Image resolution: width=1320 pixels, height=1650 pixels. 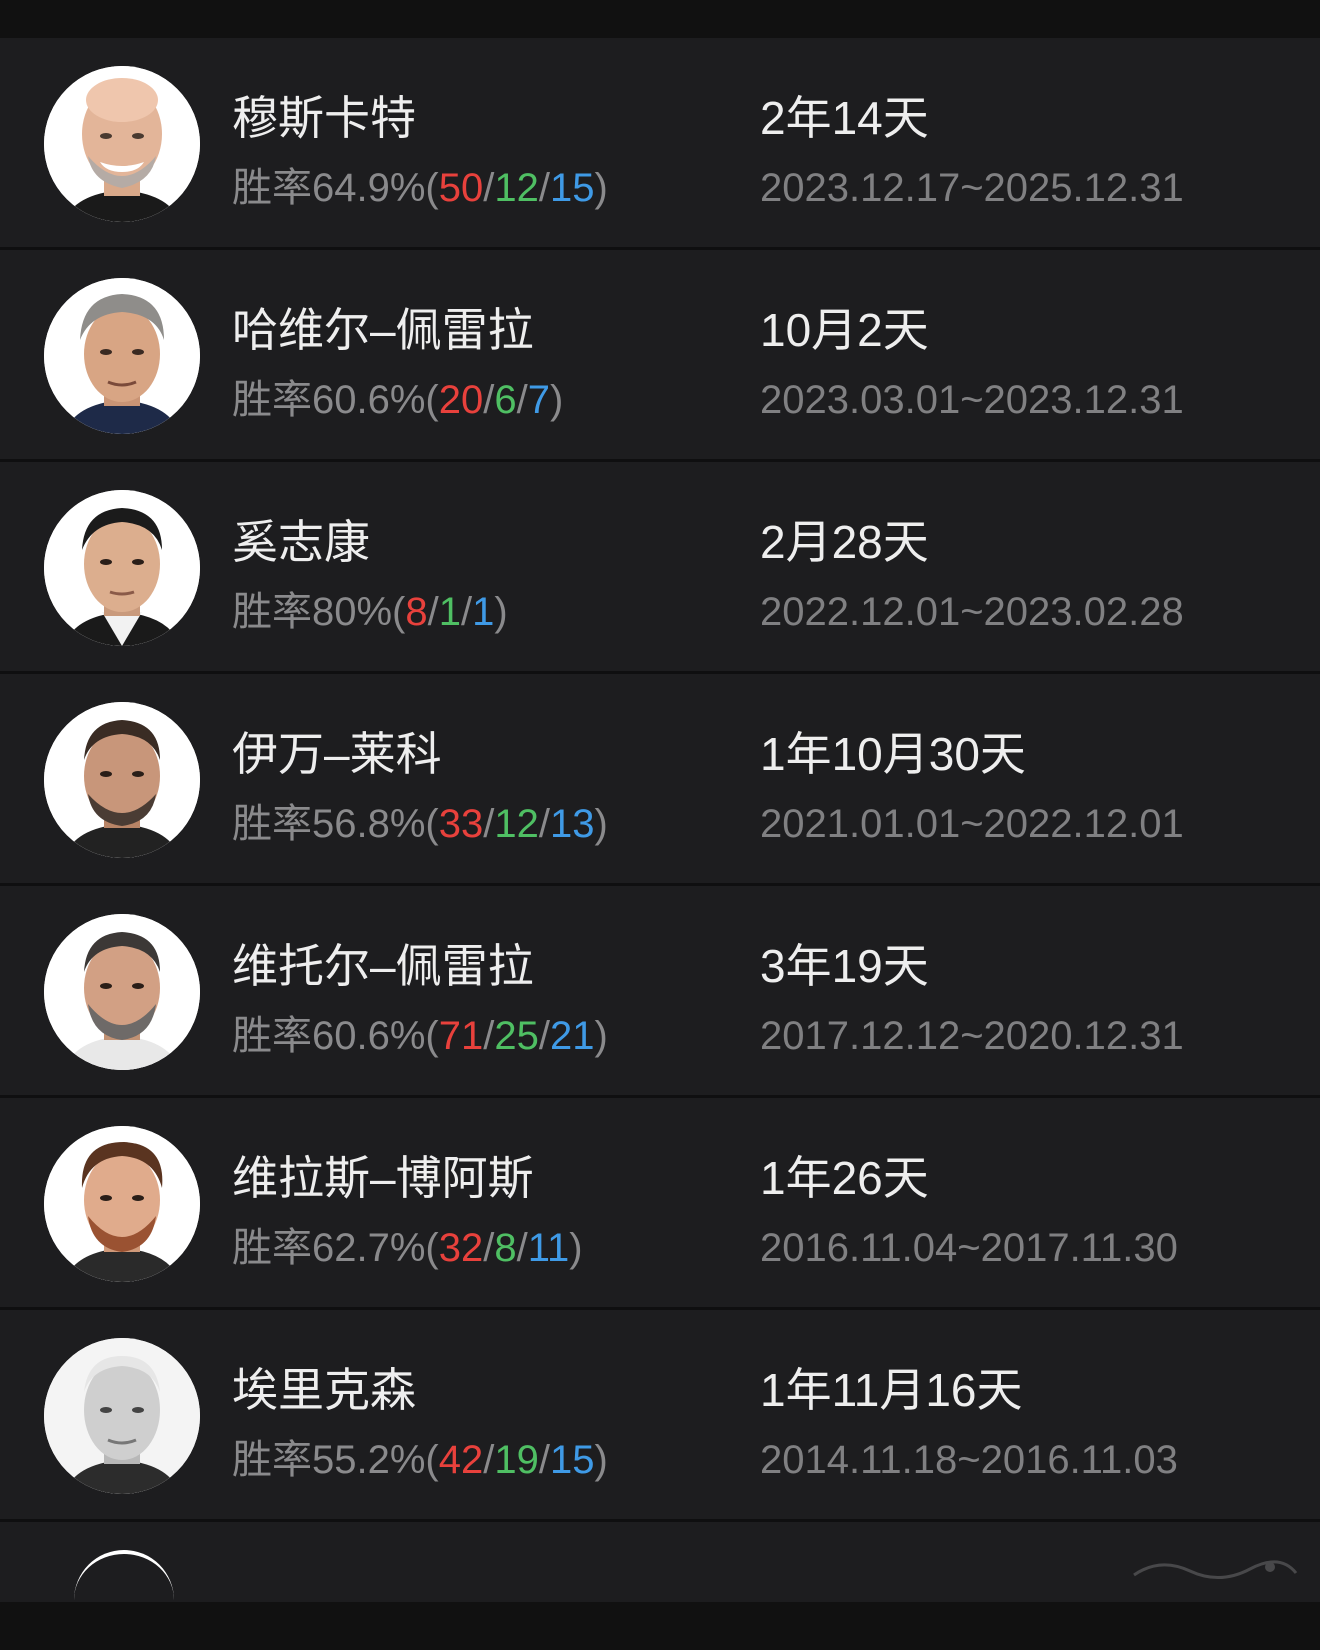 I want to click on coach-name: 哈维尔–佩雷拉, so click(x=383, y=330).